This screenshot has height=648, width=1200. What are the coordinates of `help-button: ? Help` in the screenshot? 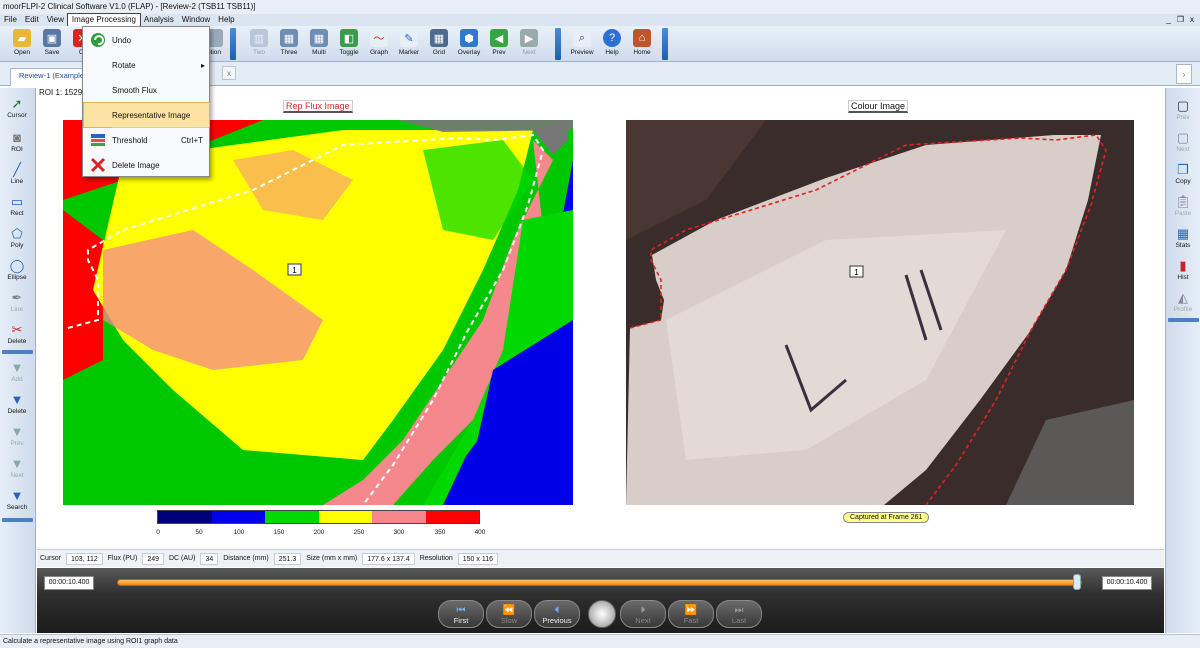 It's located at (612, 44).